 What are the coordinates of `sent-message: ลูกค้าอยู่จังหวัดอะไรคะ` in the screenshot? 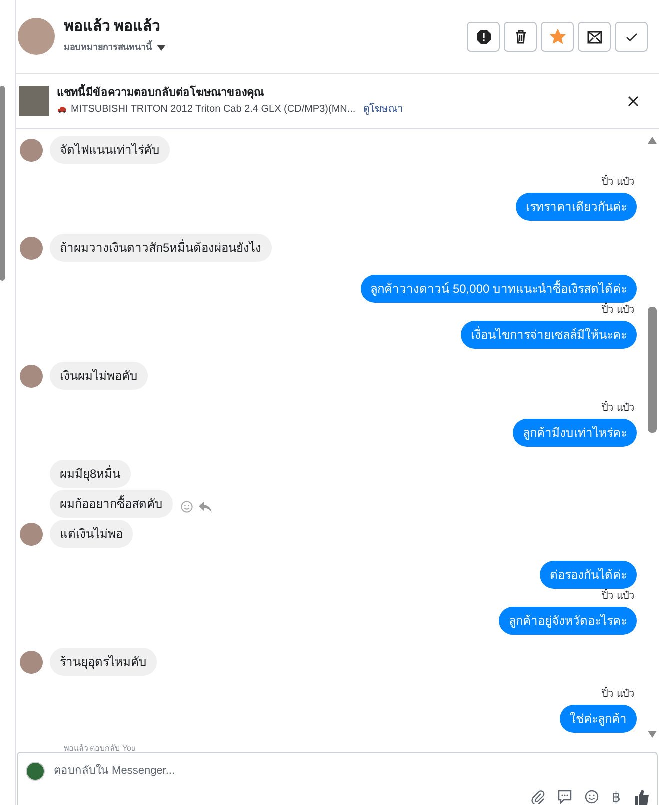 It's located at (568, 621).